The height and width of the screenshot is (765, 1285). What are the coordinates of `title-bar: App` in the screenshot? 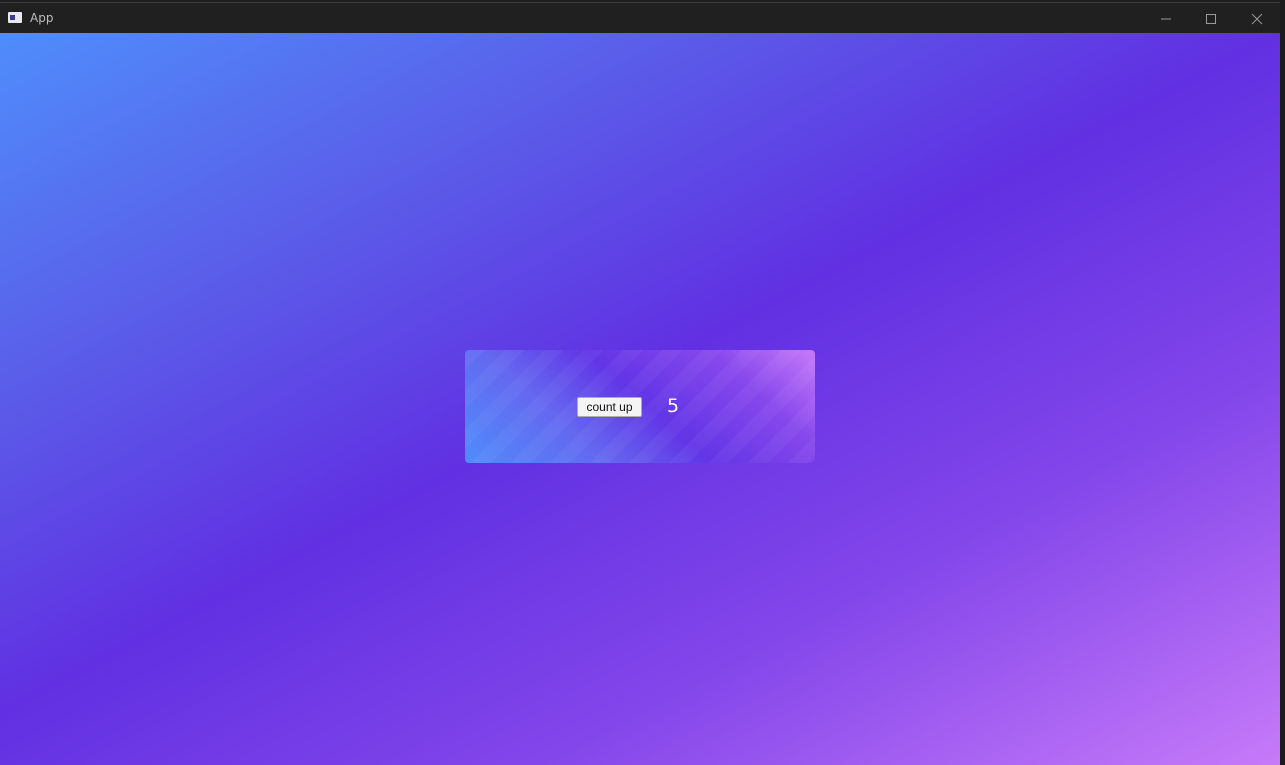 It's located at (640, 17).